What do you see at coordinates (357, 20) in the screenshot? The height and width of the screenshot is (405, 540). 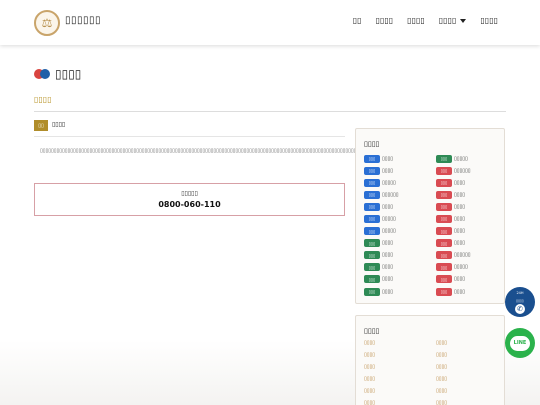 I see `nav-item-home: ▯▯` at bounding box center [357, 20].